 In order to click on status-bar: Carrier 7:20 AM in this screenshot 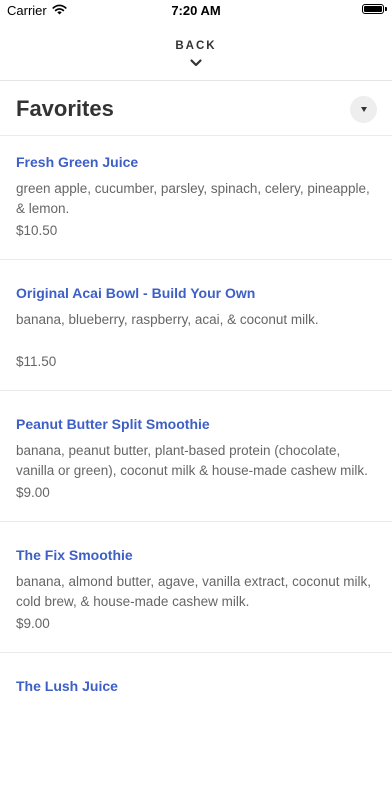, I will do `click(196, 11)`.